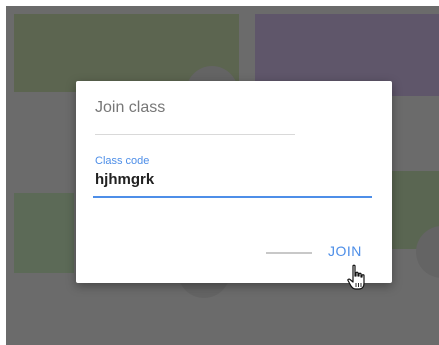 The width and height of the screenshot is (439, 345). Describe the element at coordinates (232, 197) in the screenshot. I see `class-code-underline` at that location.